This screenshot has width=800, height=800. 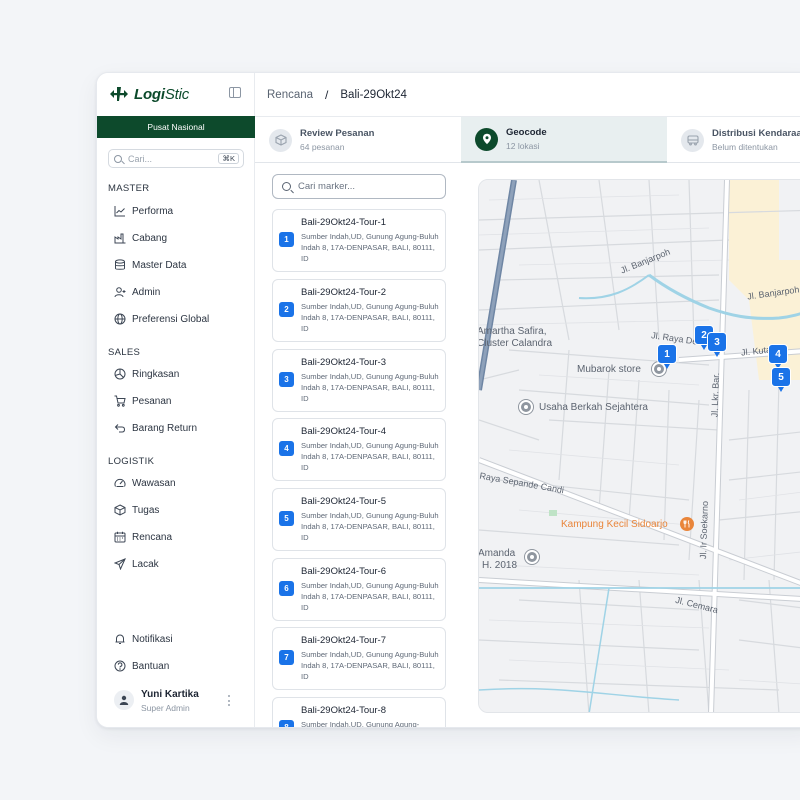 I want to click on sidebar-item-pesanan: Pesanan, so click(x=142, y=401).